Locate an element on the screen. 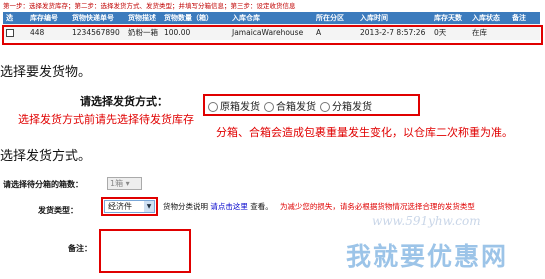  col-header: 货物快递单号 is located at coordinates (97, 18).